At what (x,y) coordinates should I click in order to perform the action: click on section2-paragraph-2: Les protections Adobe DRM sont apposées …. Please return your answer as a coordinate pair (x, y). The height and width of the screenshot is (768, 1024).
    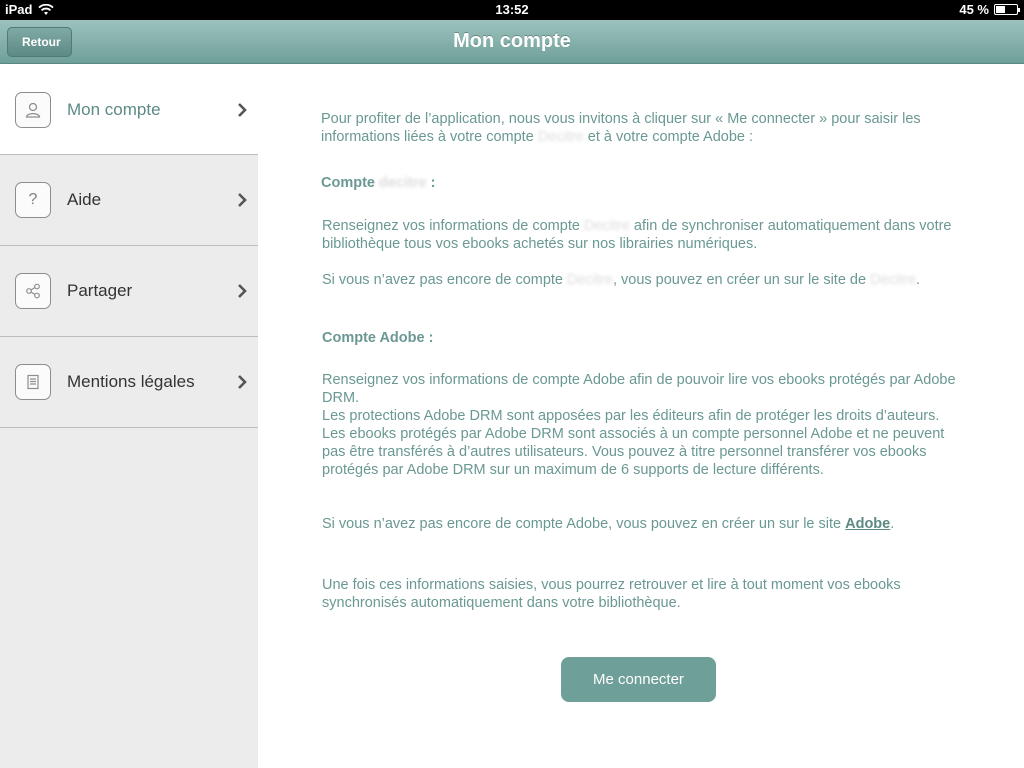
    Looking at the image, I should click on (633, 443).